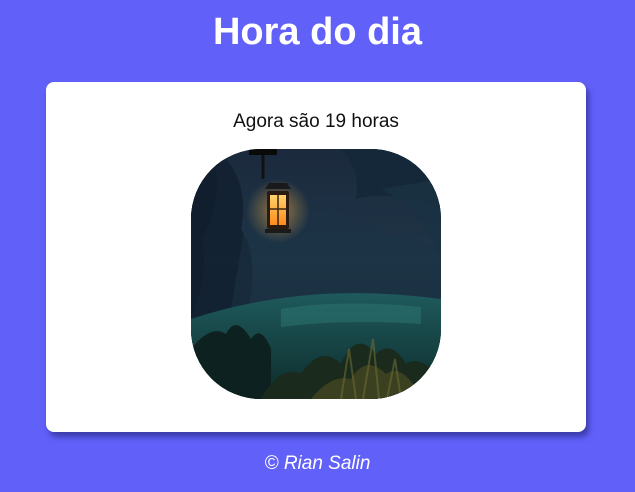 The width and height of the screenshot is (635, 492). I want to click on time-message: Agora são 19 horas, so click(316, 121).